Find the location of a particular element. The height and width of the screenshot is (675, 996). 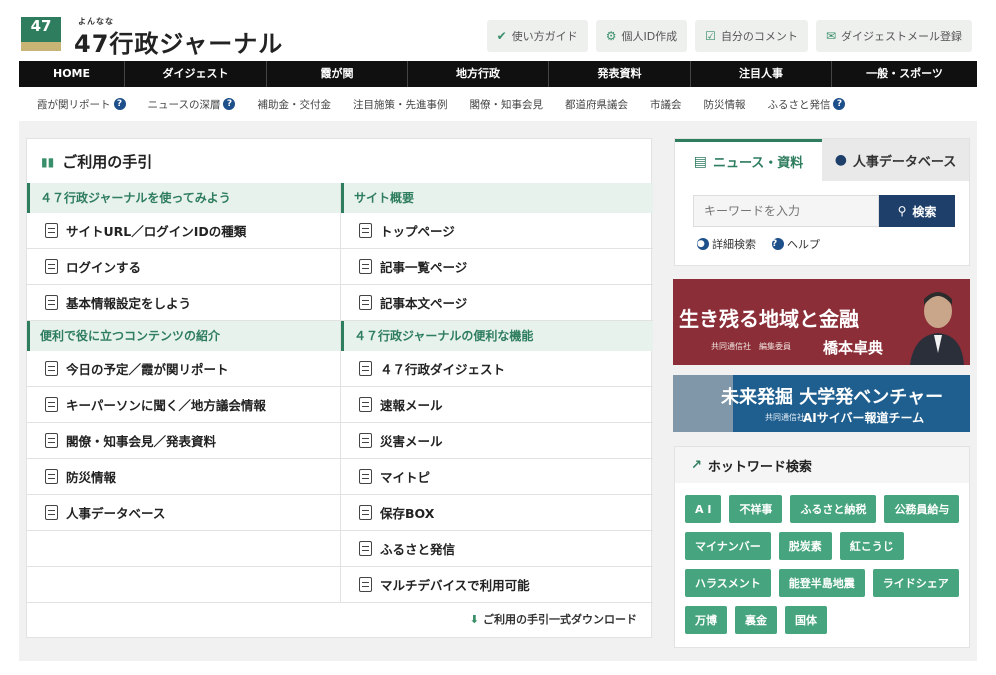

columnist-portrait is located at coordinates (937, 328).